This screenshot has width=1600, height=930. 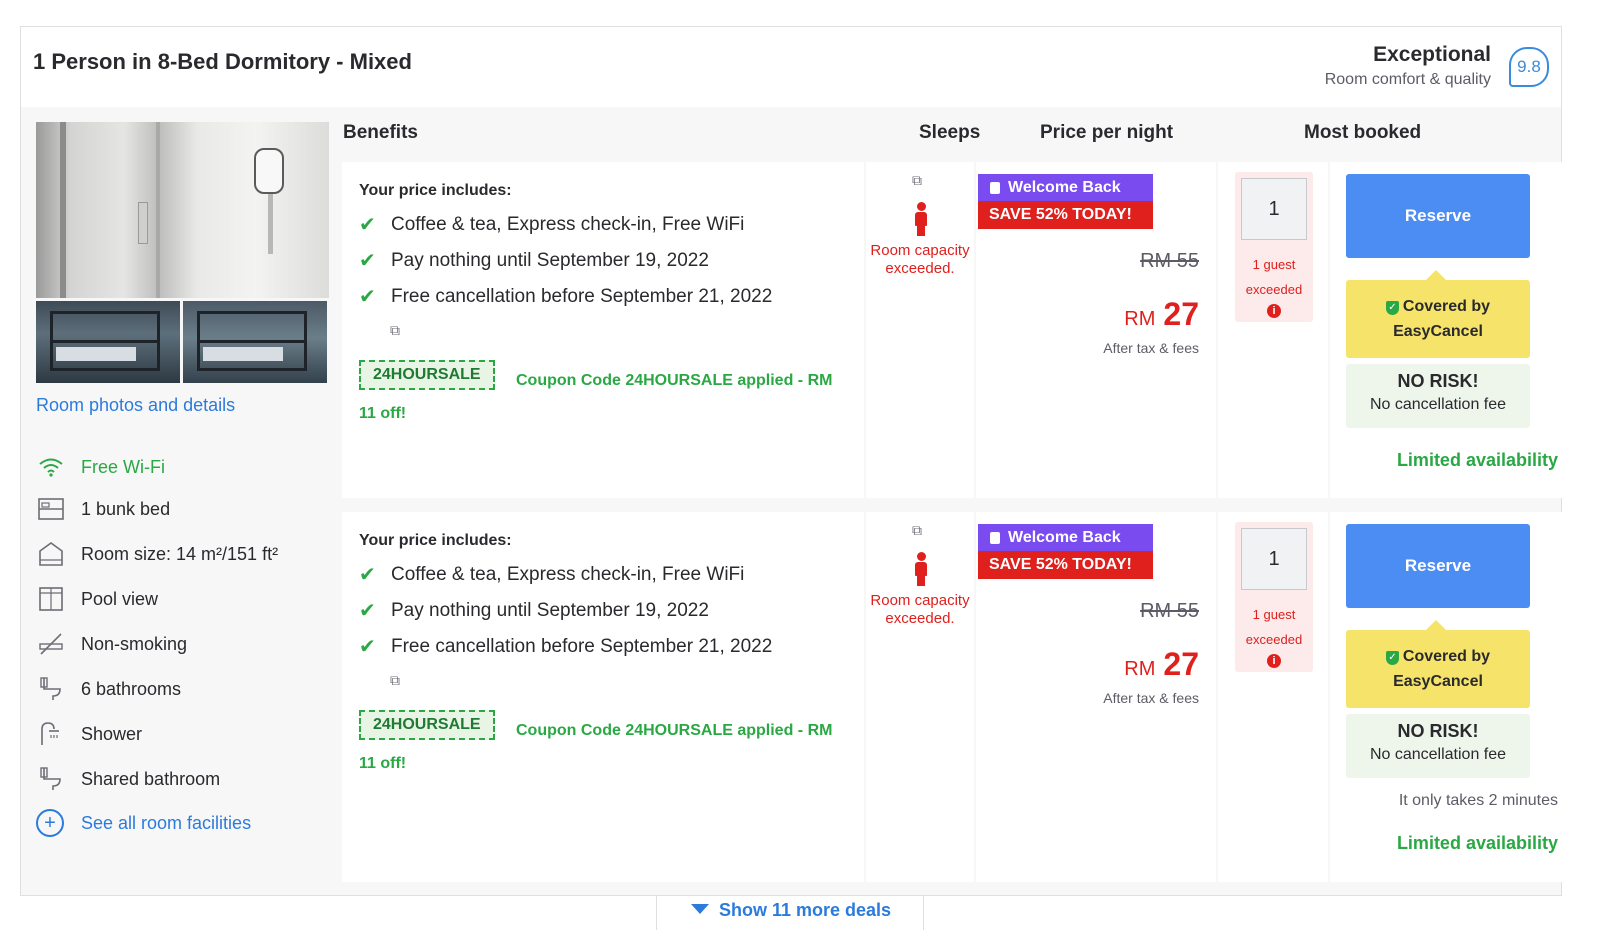 I want to click on guest-exceeded-text: 1 guest exceeded, so click(x=1274, y=627).